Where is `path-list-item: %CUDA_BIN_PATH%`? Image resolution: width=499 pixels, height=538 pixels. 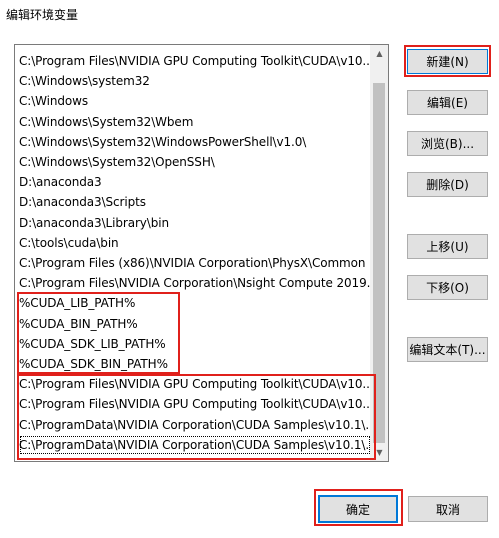
path-list-item: %CUDA_BIN_PATH% is located at coordinates (195, 324).